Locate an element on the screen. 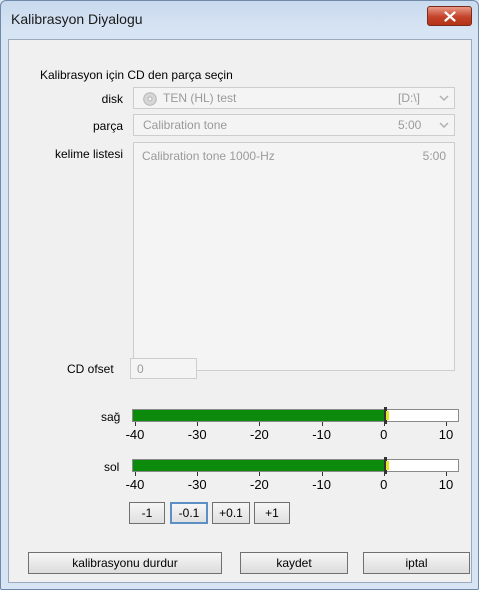  right-meter-scale: -40 -30 -20 -10 0 10 is located at coordinates (292, 437).